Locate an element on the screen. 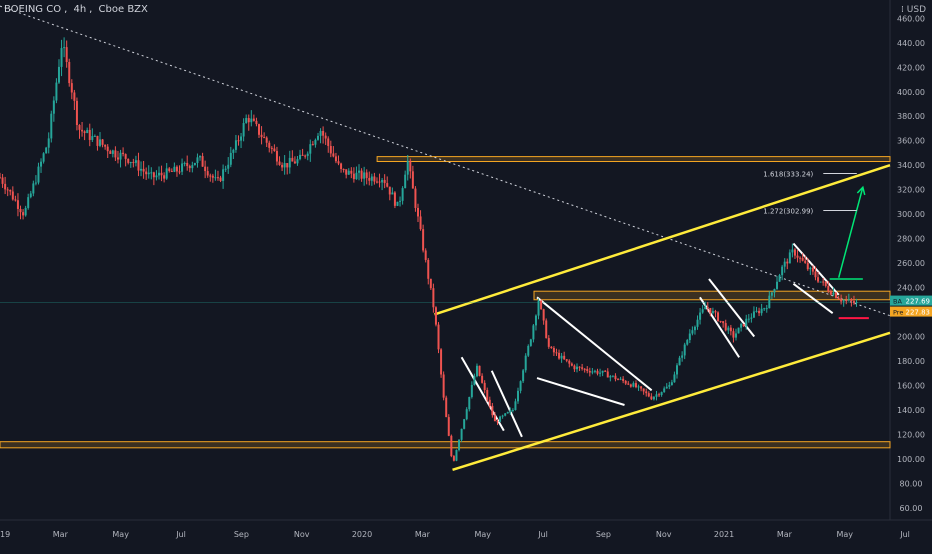 Image resolution: width=932 pixels, height=554 pixels. x-tick-label: Sep is located at coordinates (241, 534).